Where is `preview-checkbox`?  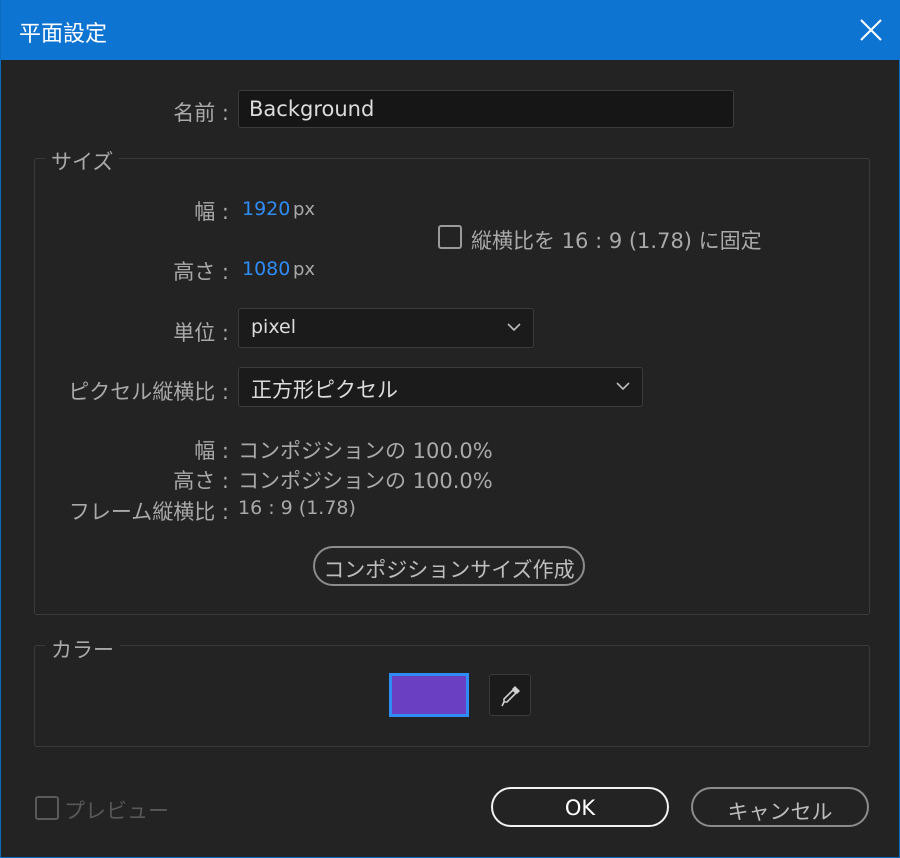 preview-checkbox is located at coordinates (47, 808).